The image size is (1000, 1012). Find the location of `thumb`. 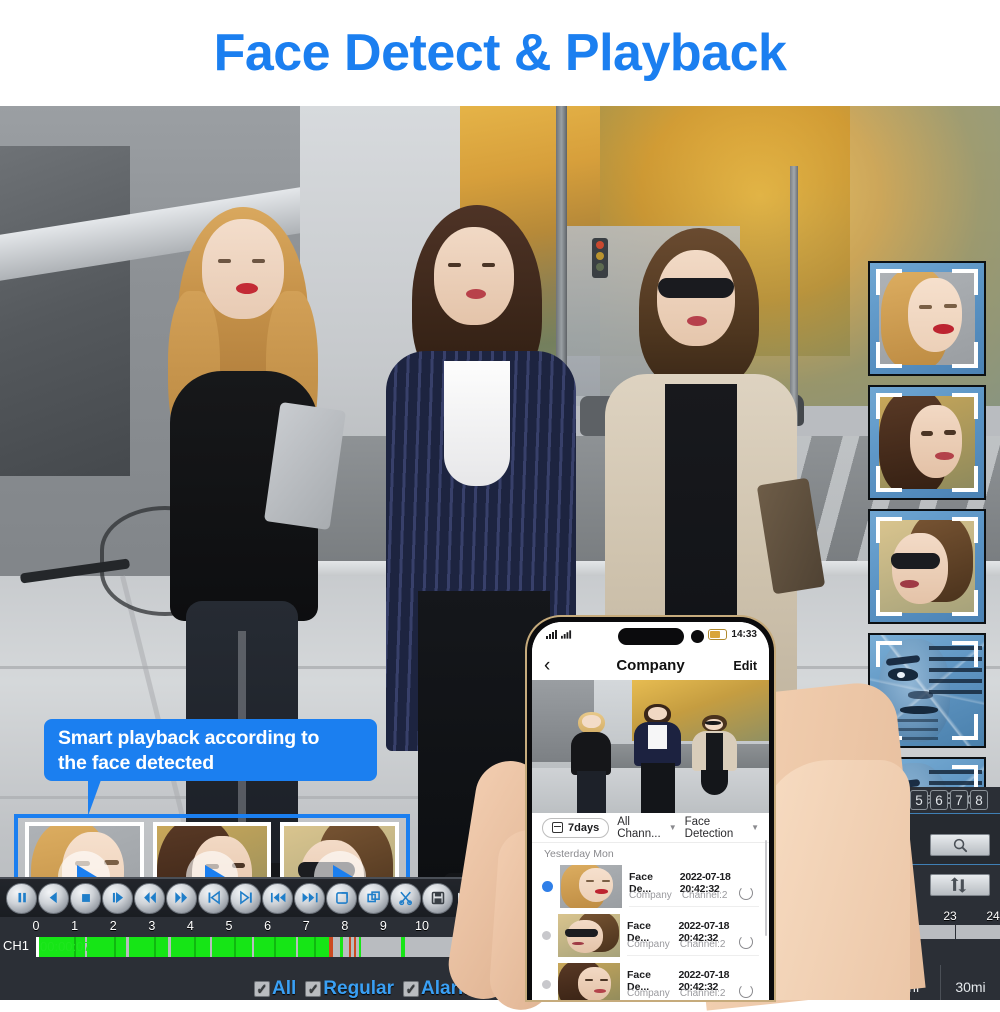

thumb is located at coordinates (835, 880).